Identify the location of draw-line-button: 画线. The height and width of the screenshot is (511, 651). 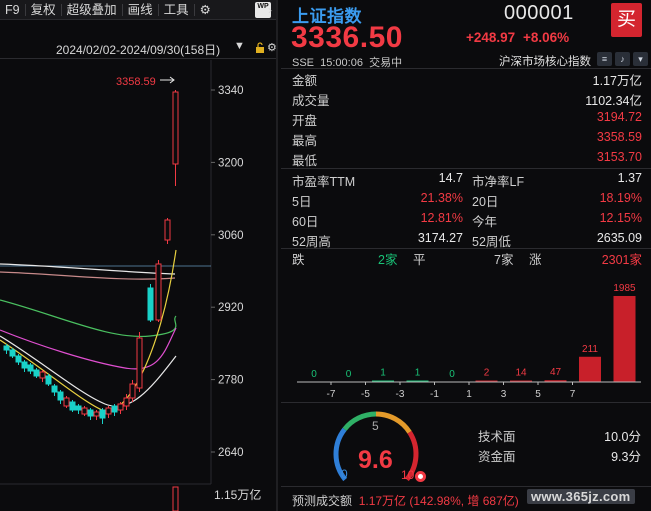
(140, 10).